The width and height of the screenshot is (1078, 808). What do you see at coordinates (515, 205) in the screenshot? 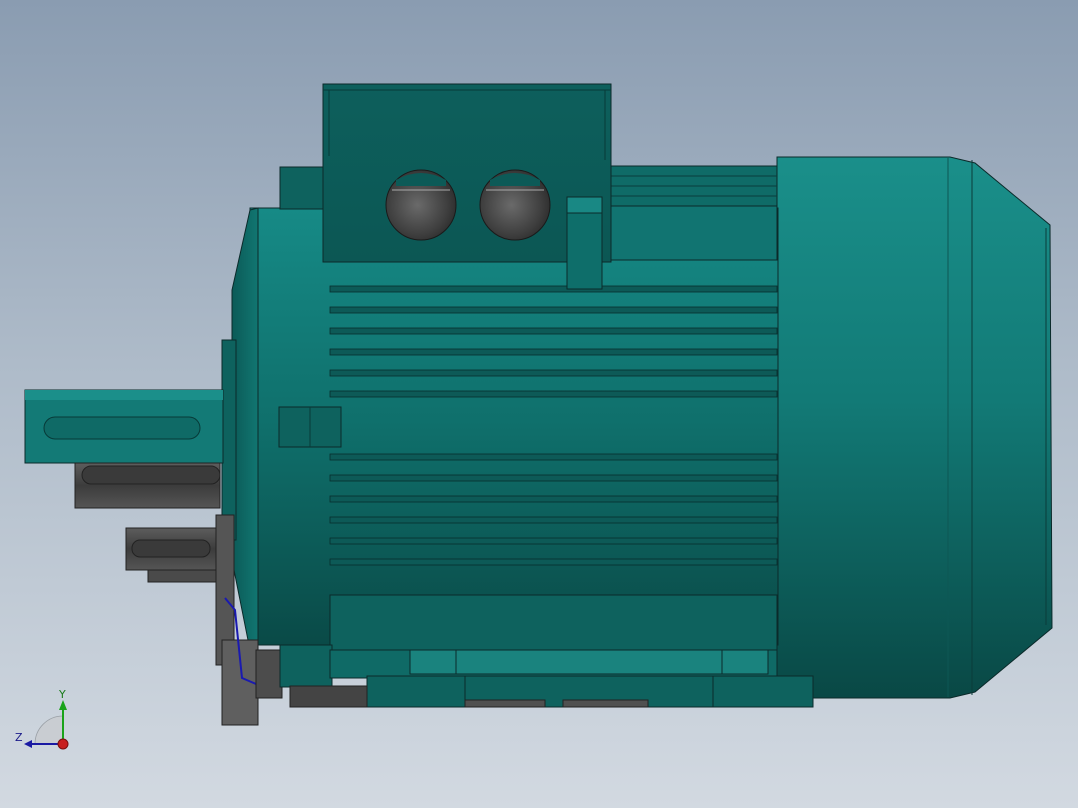
I see `cable-entry-right` at bounding box center [515, 205].